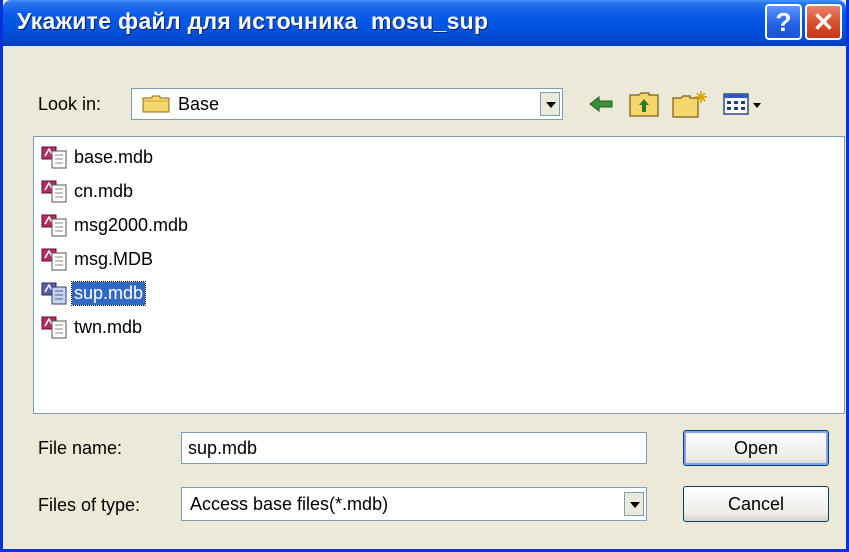 Image resolution: width=849 pixels, height=552 pixels. Describe the element at coordinates (131, 225) in the screenshot. I see `file-name-text: msg2000.mdb` at that location.